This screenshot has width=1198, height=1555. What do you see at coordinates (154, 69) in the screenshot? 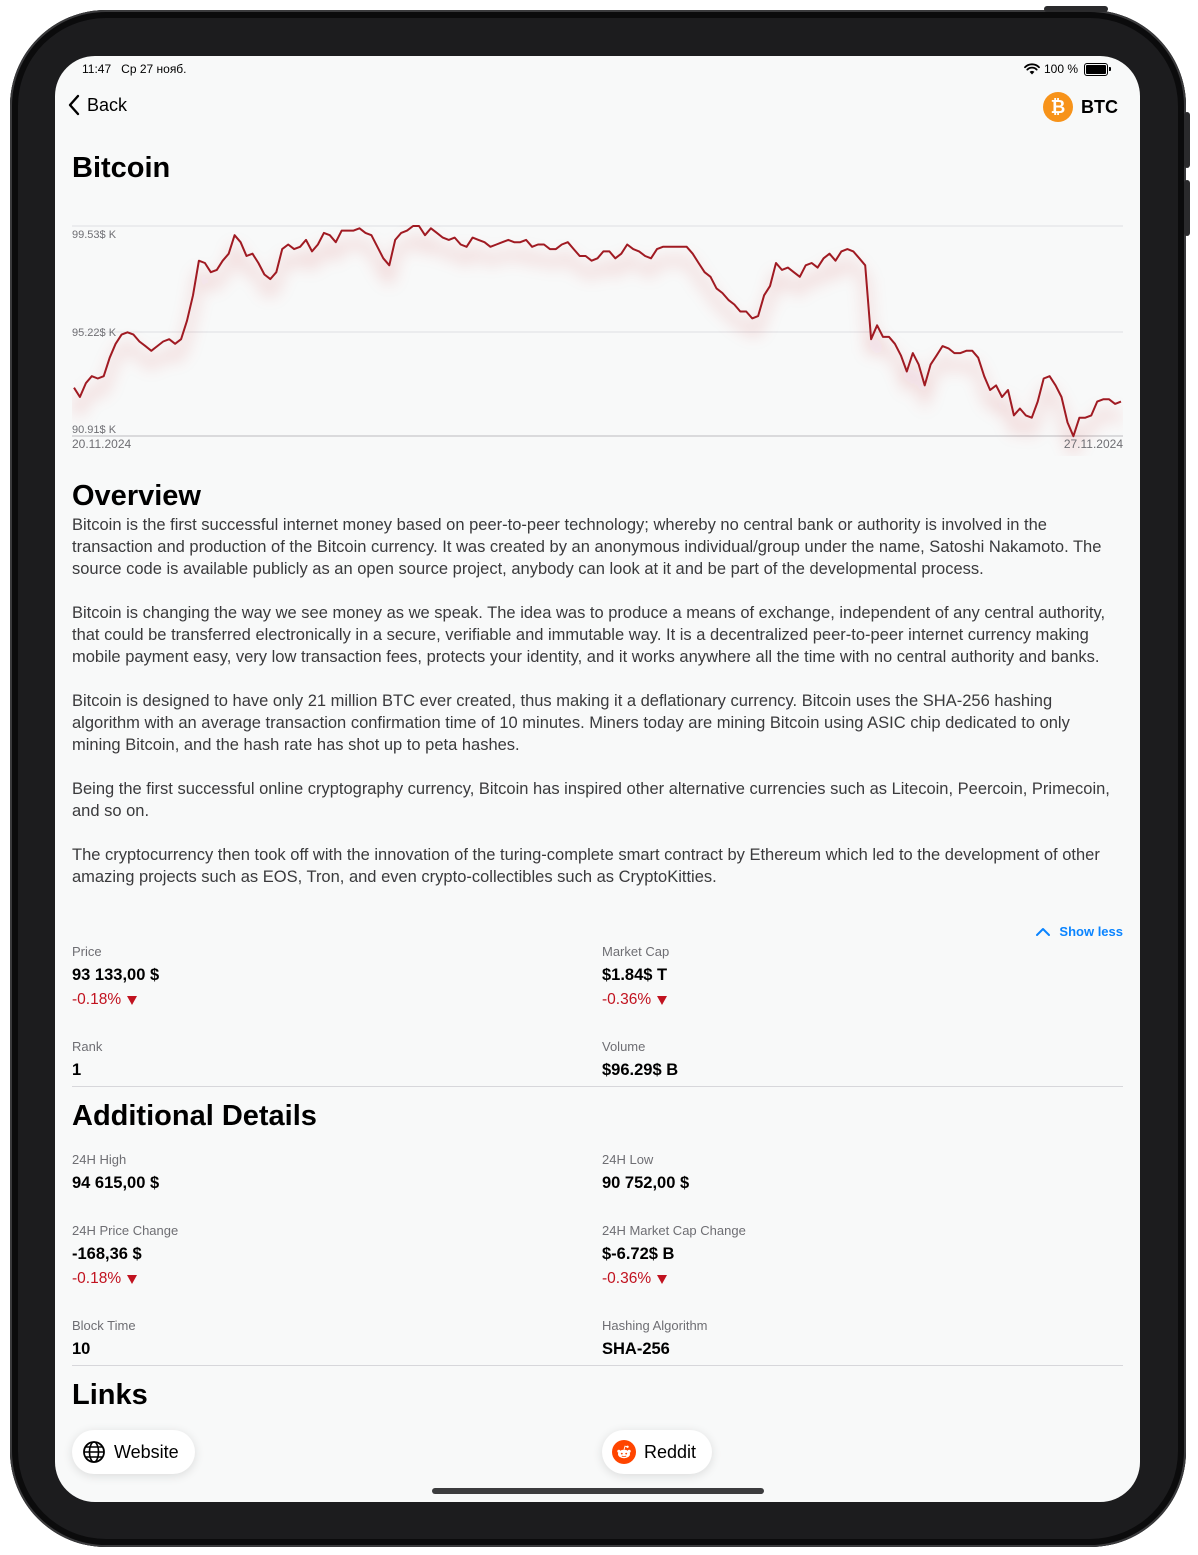
I see `status-date: Ср 27 нояб.` at bounding box center [154, 69].